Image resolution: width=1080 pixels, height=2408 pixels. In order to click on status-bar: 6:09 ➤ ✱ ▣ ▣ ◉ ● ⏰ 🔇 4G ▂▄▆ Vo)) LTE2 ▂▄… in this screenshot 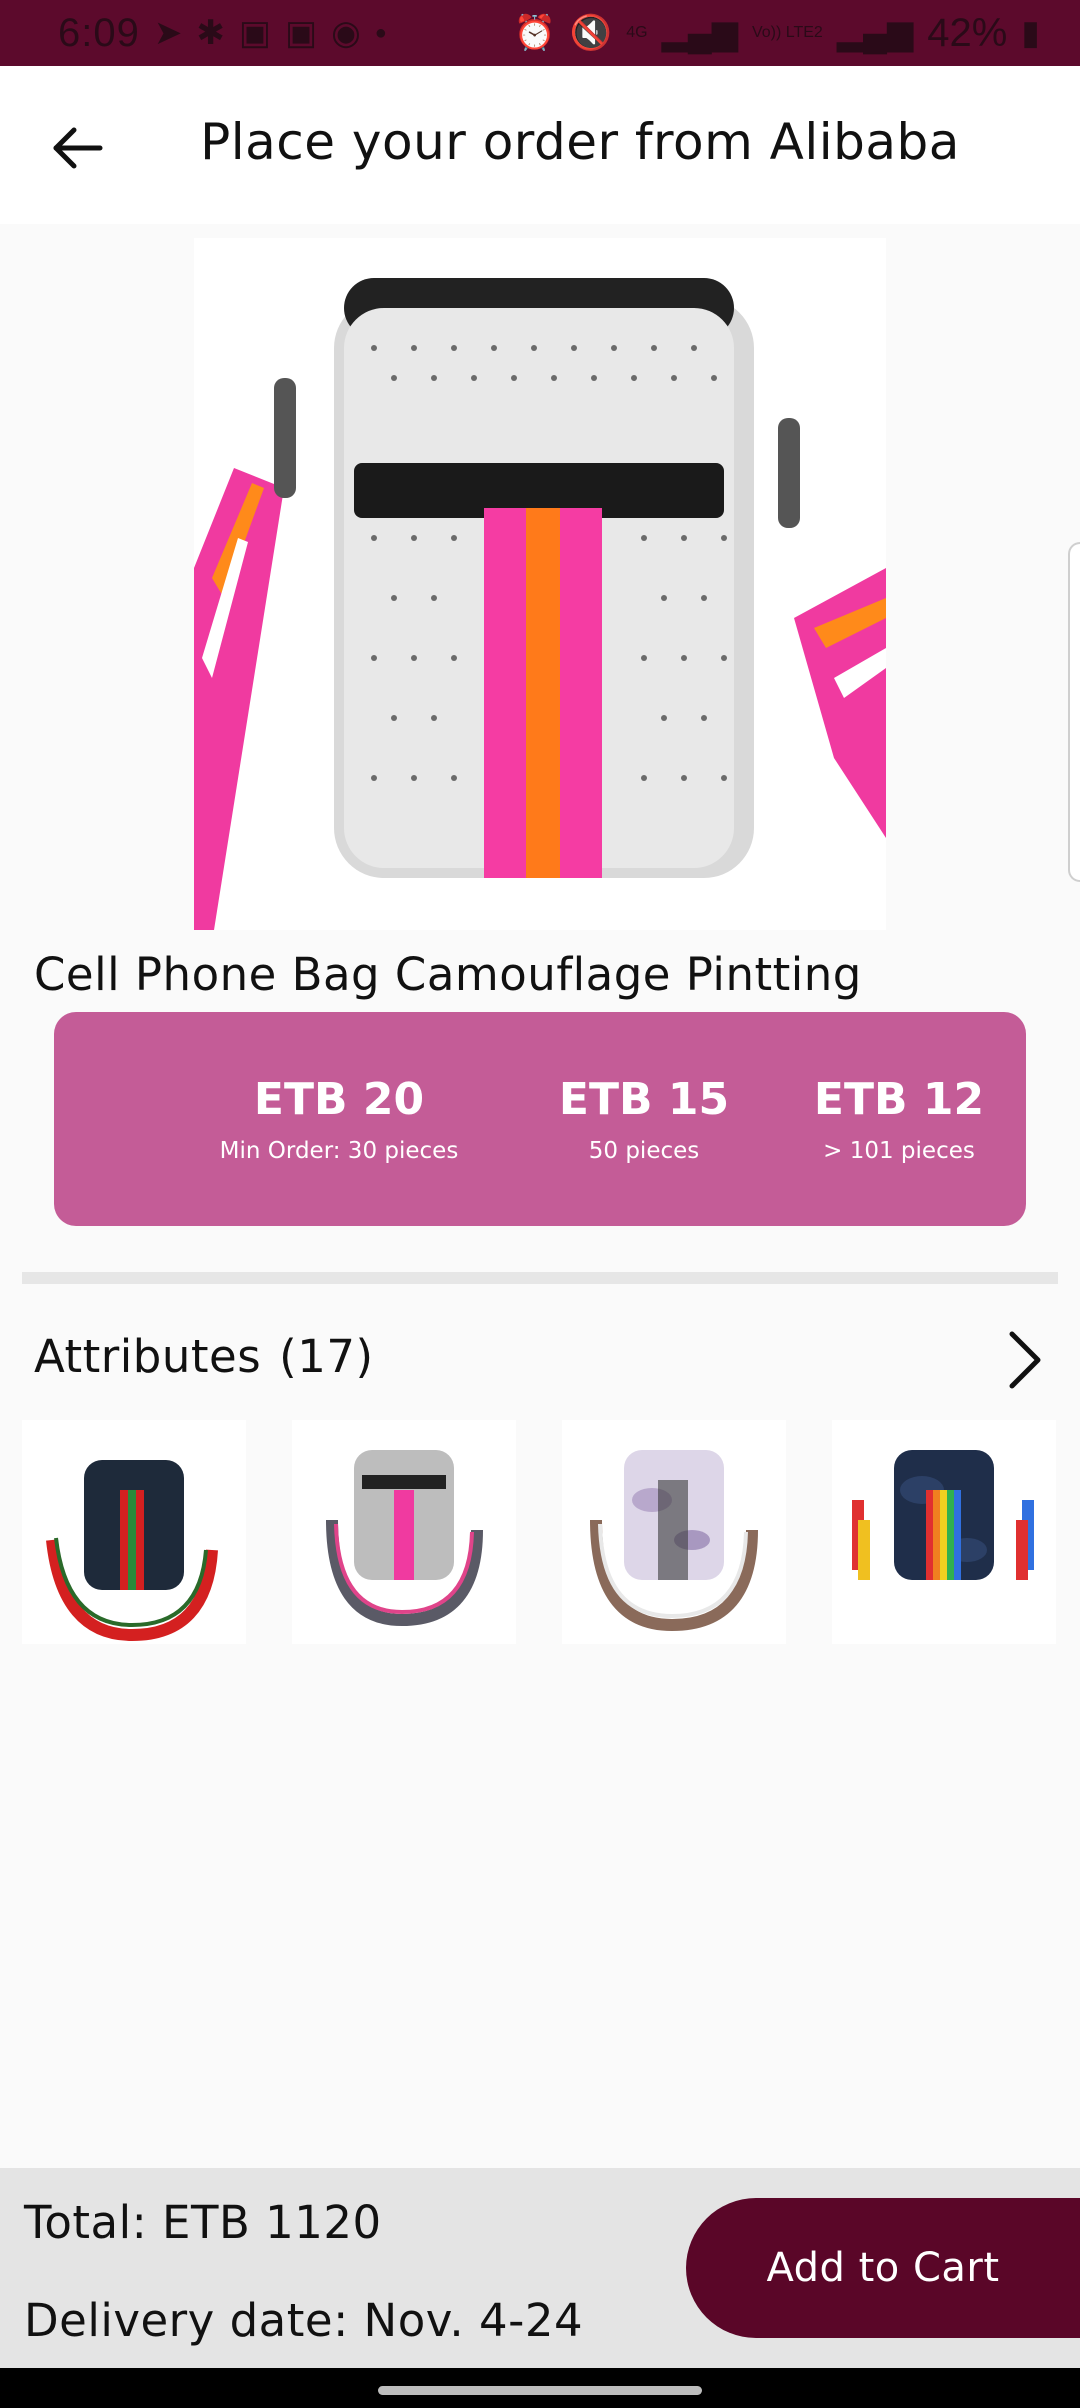, I will do `click(540, 33)`.